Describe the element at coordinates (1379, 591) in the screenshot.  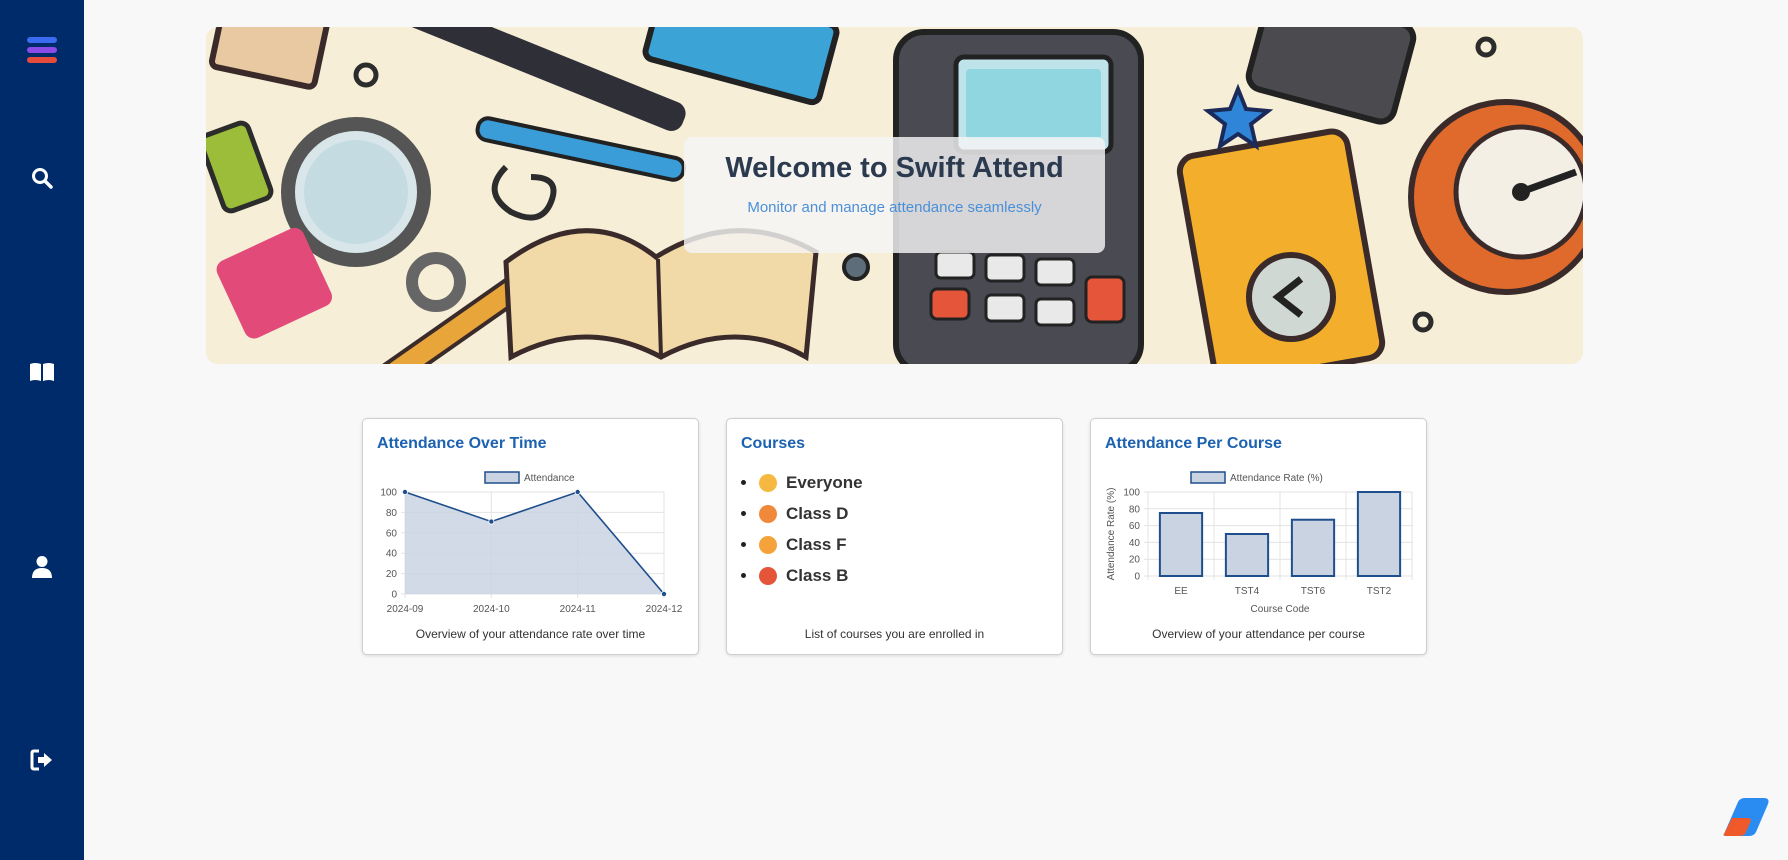
I see `x-tick-label: TST2` at that location.